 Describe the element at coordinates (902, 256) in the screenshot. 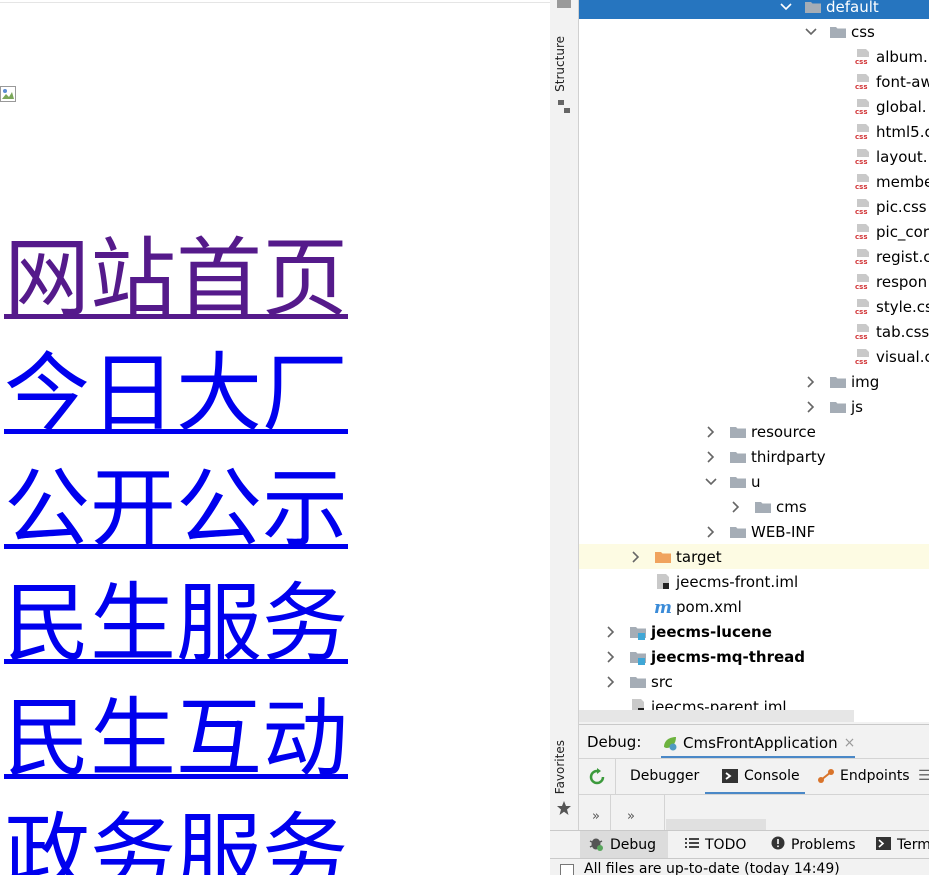

I see `tree-row-label: regist.c` at that location.